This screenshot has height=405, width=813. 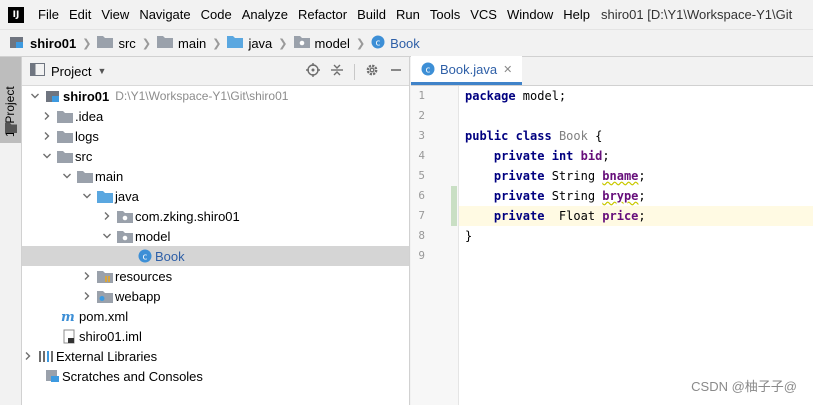 I want to click on tree-item-logs: logs, so click(x=215, y=136).